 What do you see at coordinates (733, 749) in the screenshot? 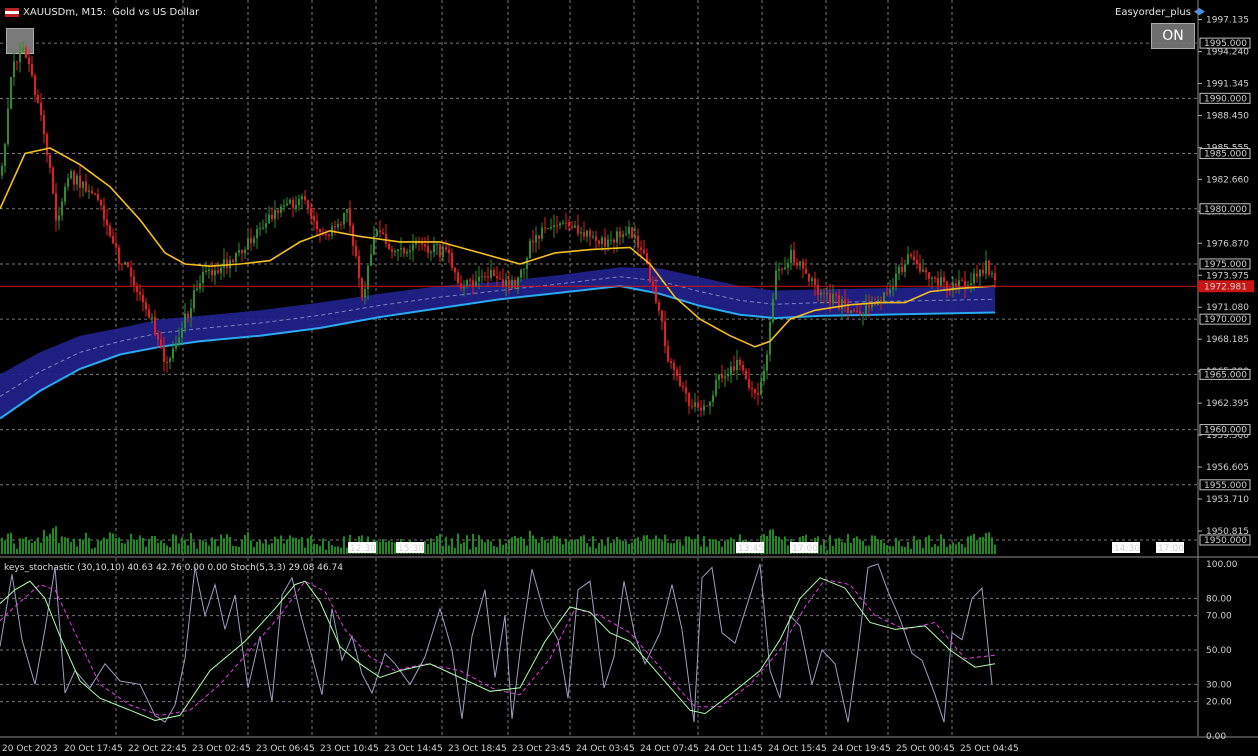
I see `time-label: 24 Oct 11:45` at bounding box center [733, 749].